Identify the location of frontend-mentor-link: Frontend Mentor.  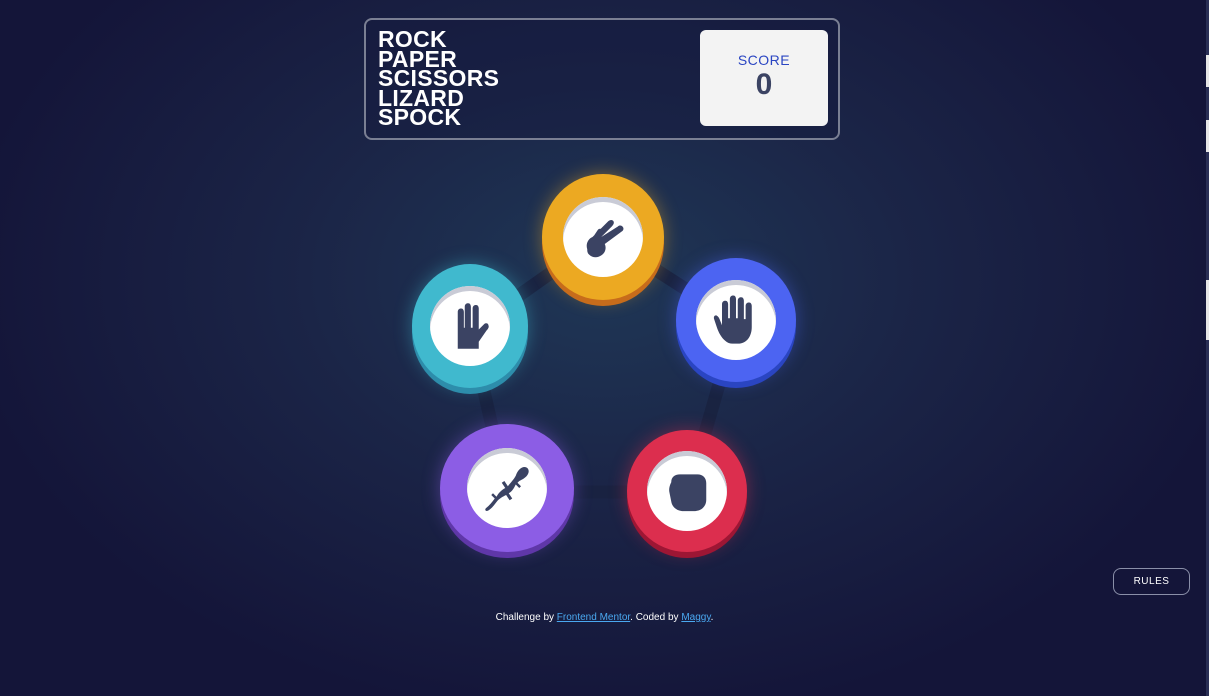
(593, 617).